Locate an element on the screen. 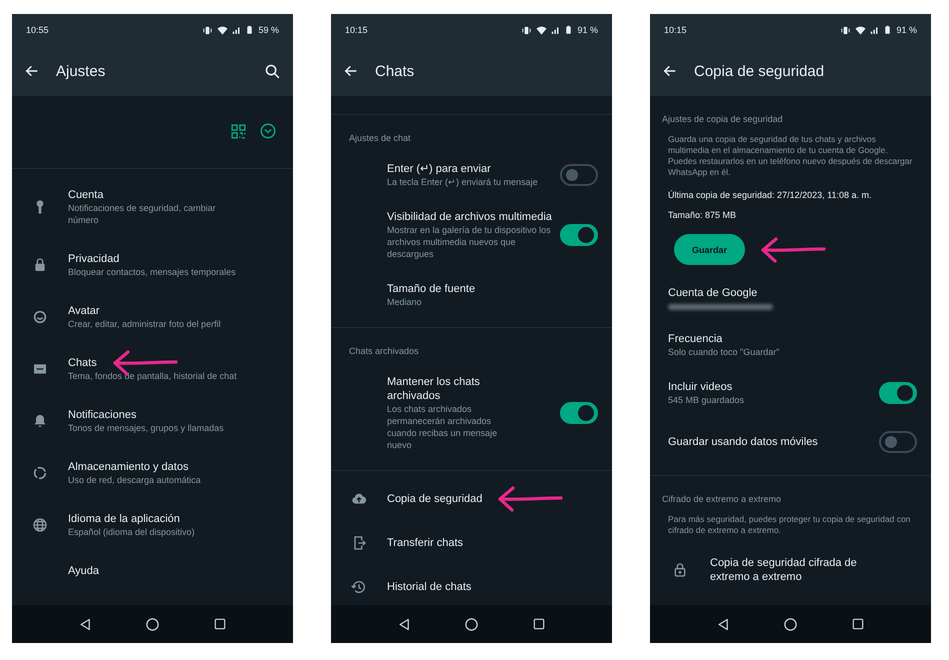 Image resolution: width=949 pixels, height=660 pixels. globe-icon is located at coordinates (40, 525).